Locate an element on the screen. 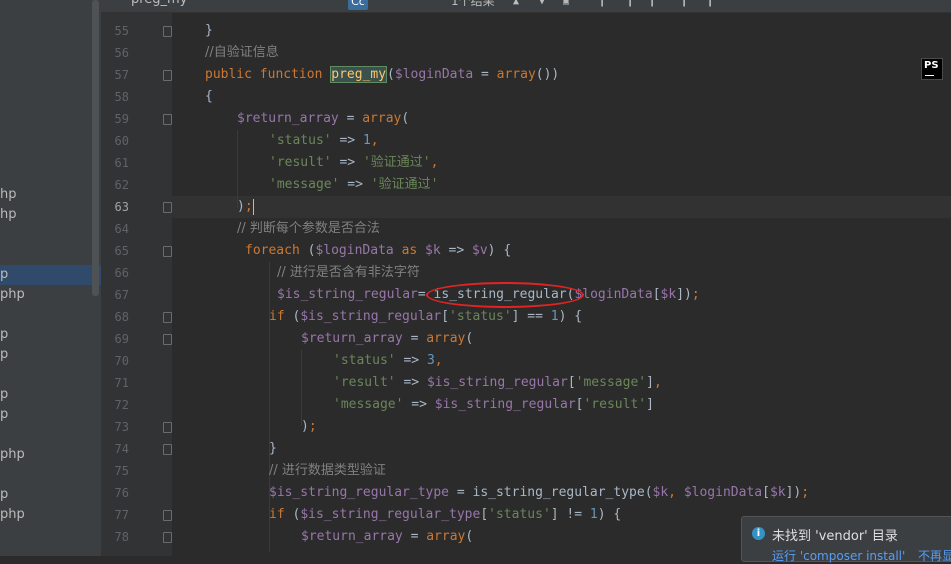 This screenshot has height=564, width=951. line-number: 68 is located at coordinates (121, 317).